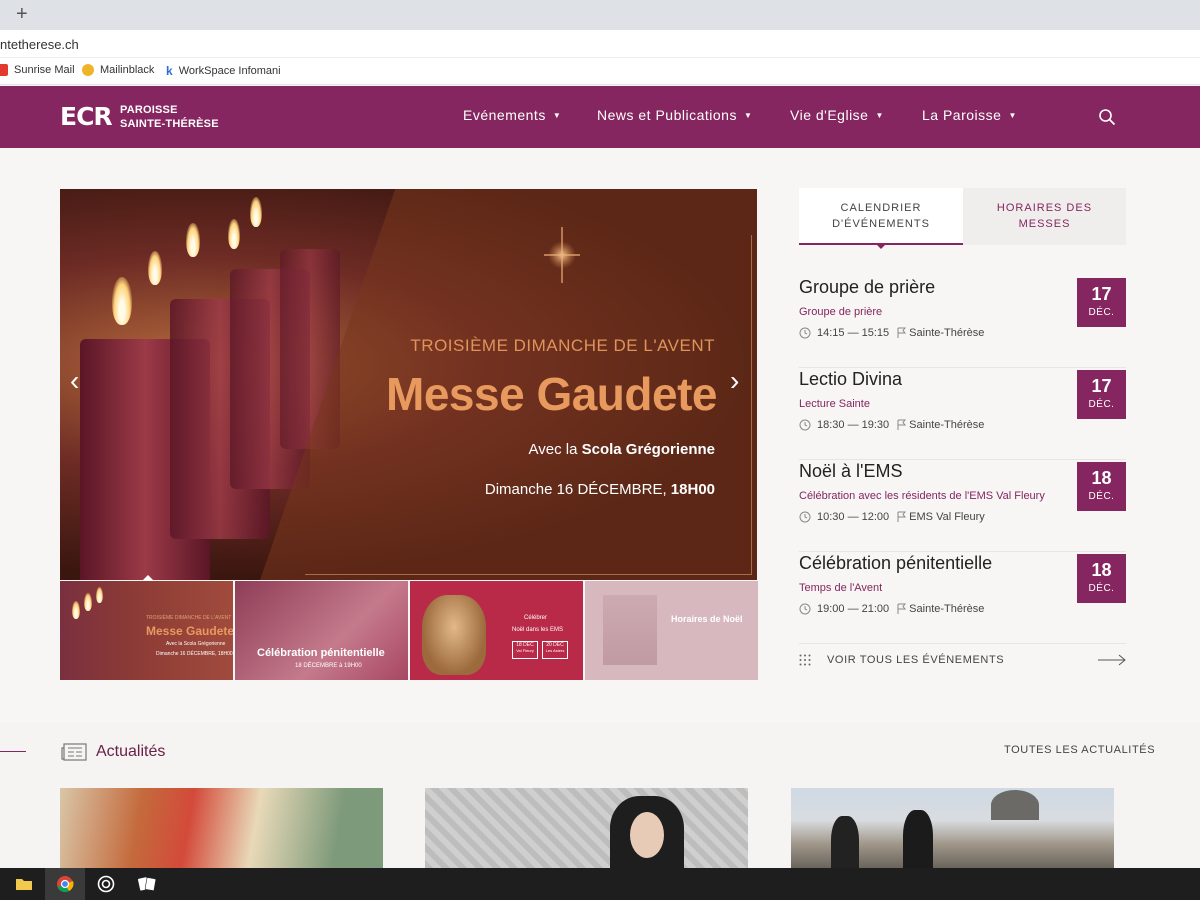 This screenshot has height=900, width=1200. I want to click on event-place: Sainte-Thérèse, so click(947, 609).